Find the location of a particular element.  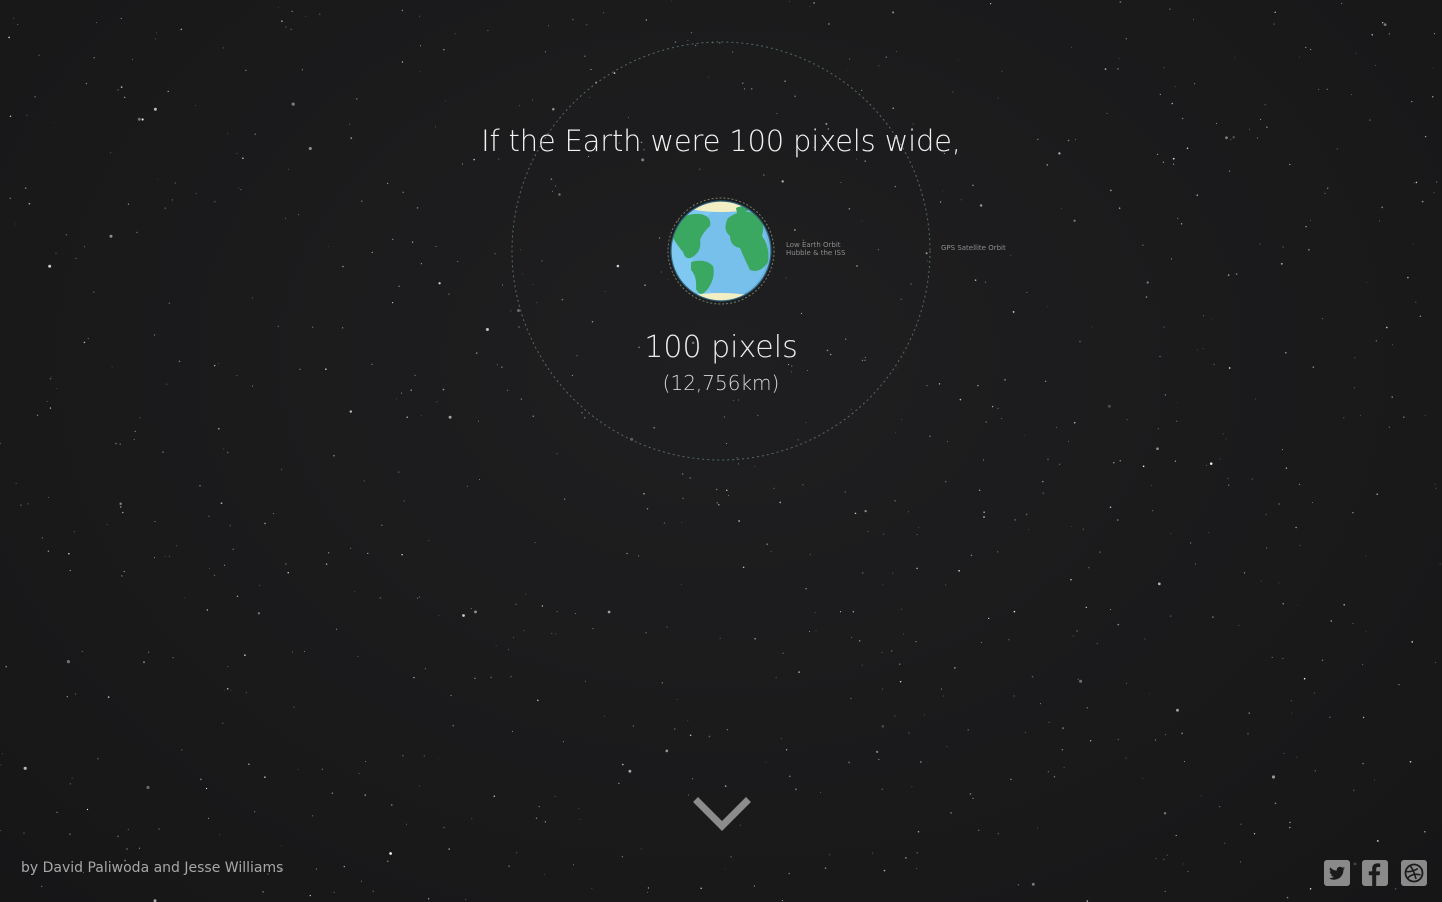

earth-width-km: (12,756km) is located at coordinates (721, 383).